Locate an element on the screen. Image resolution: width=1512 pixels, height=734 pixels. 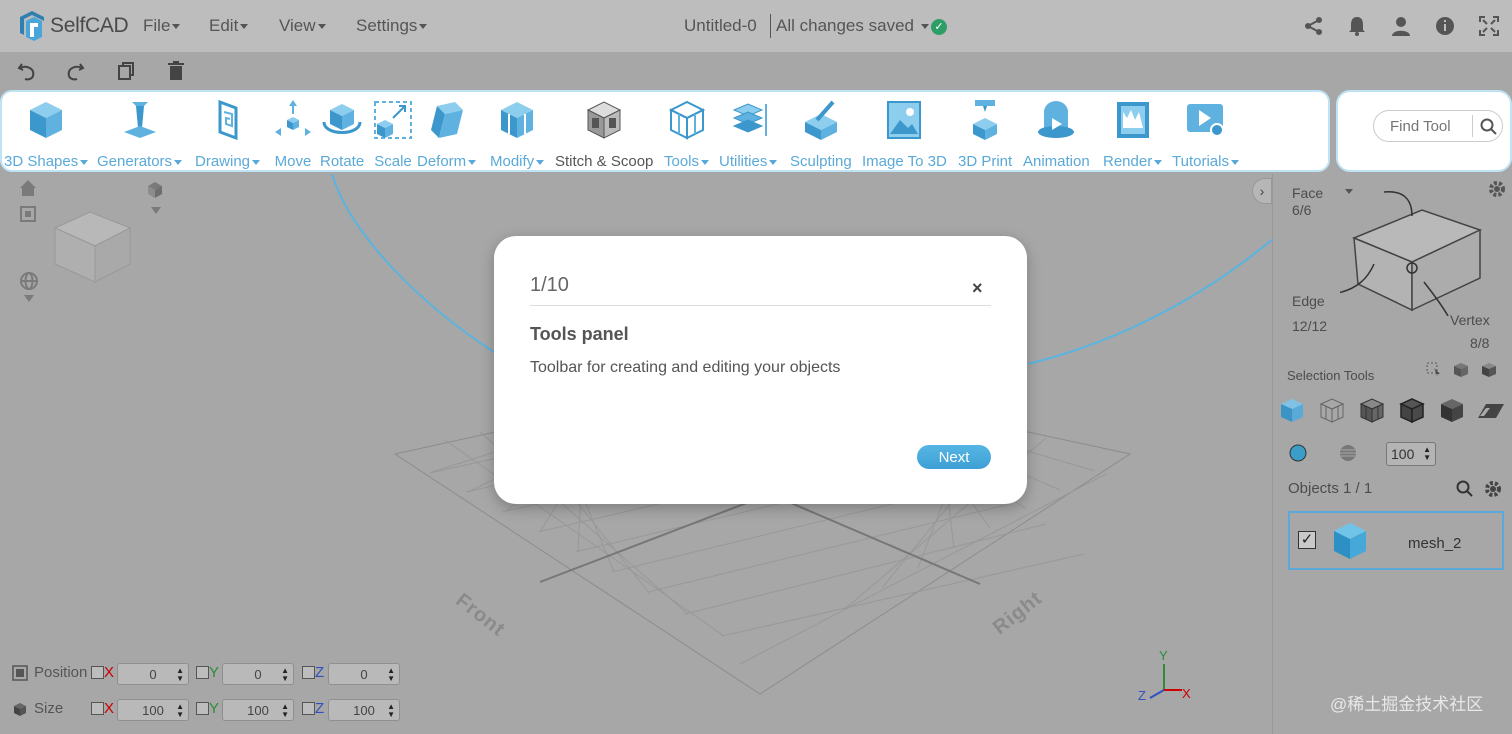
select-faces-icon is located at coordinates (1461, 370).